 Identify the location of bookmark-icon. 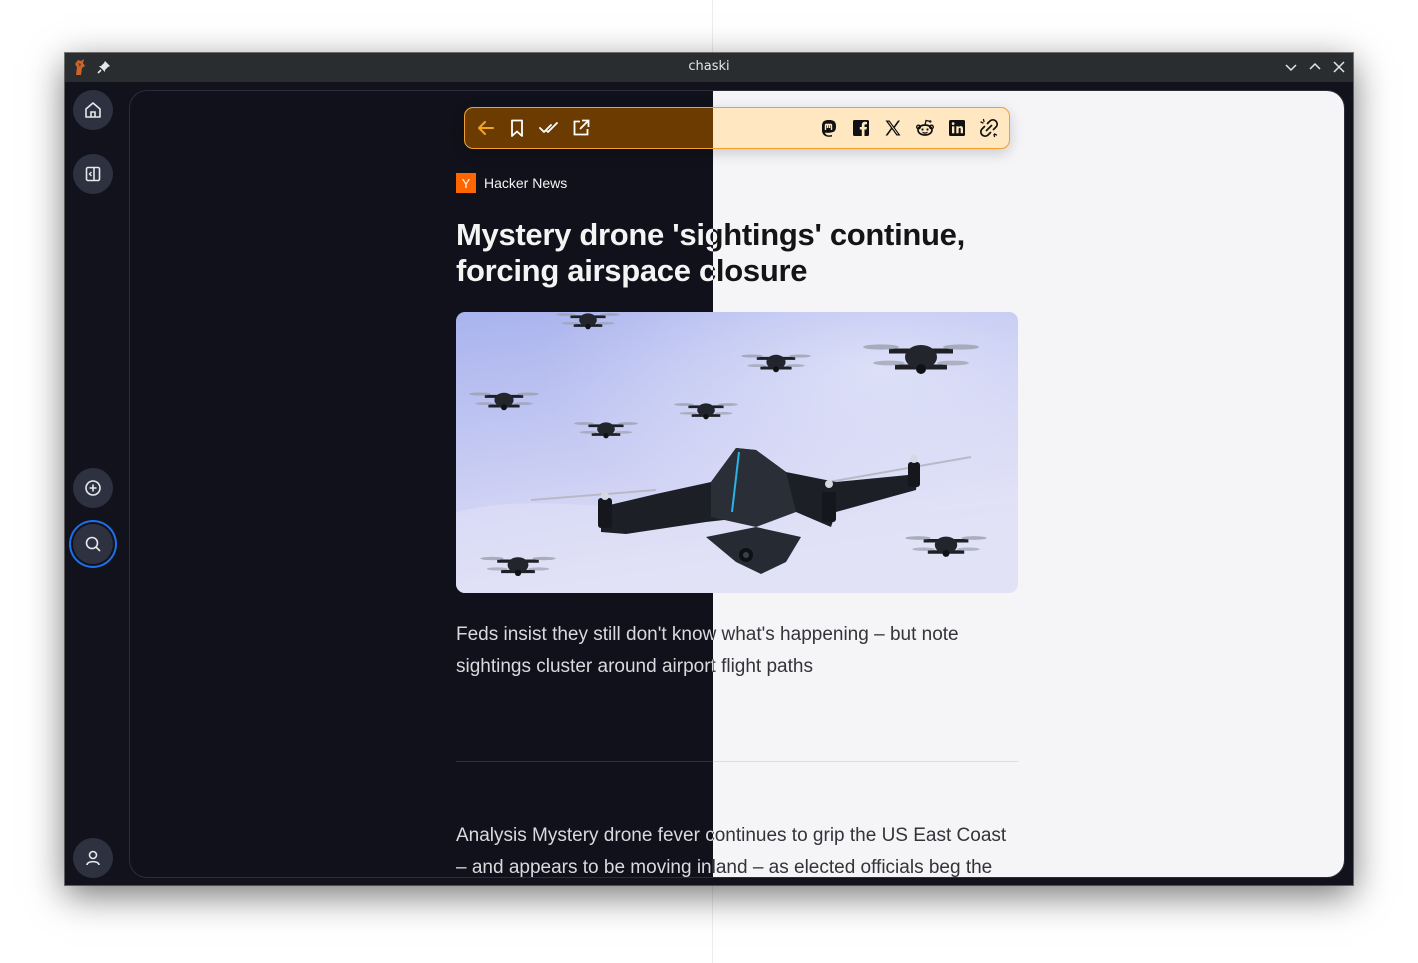
(517, 128).